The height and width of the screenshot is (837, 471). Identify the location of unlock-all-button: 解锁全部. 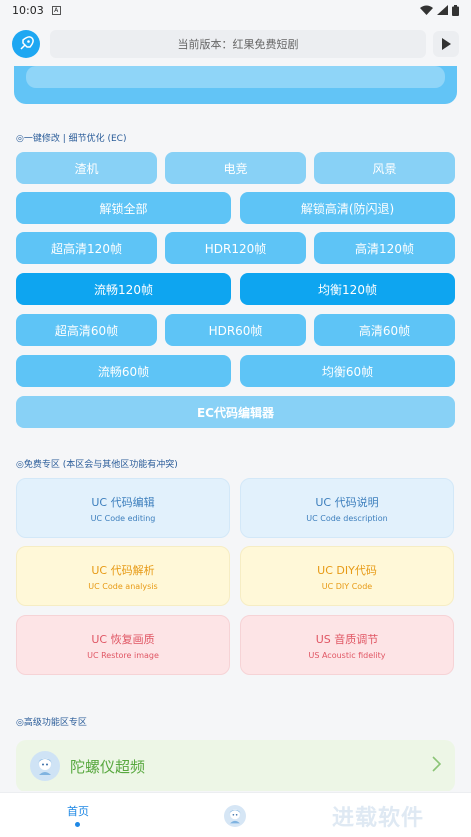
(123, 208).